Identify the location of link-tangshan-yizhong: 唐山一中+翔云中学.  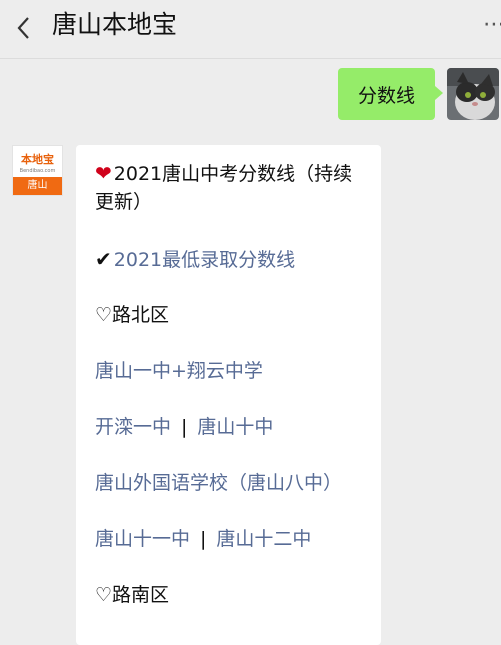
(233, 371).